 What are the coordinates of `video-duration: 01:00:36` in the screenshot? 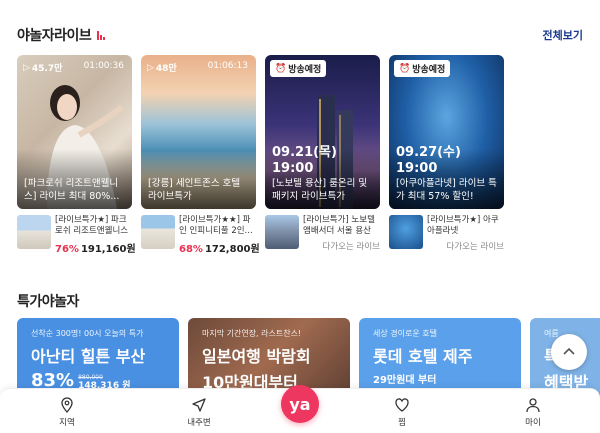 It's located at (103, 66).